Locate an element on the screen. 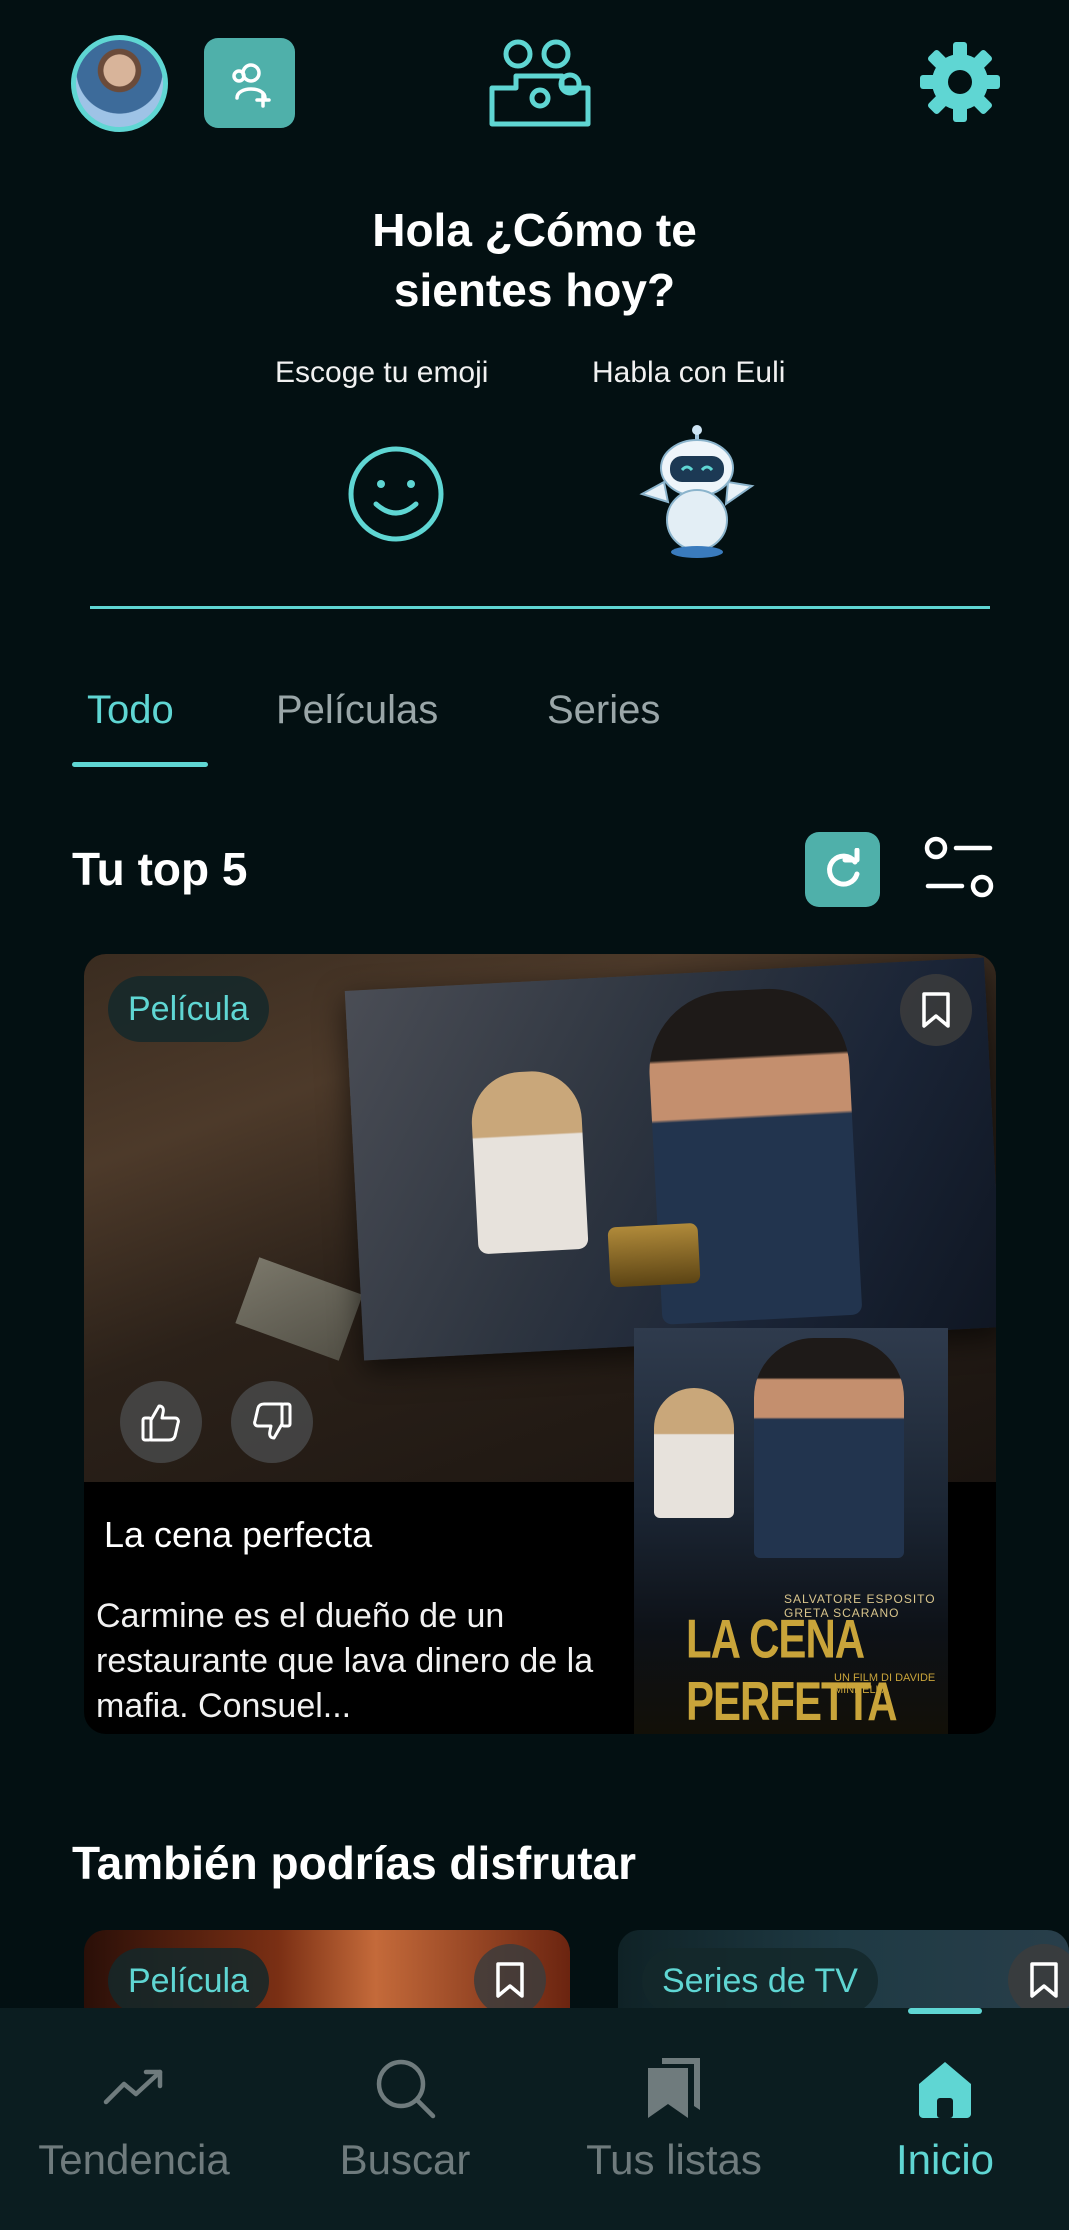 This screenshot has height=2230, width=1069. family-icon is located at coordinates (540, 84).